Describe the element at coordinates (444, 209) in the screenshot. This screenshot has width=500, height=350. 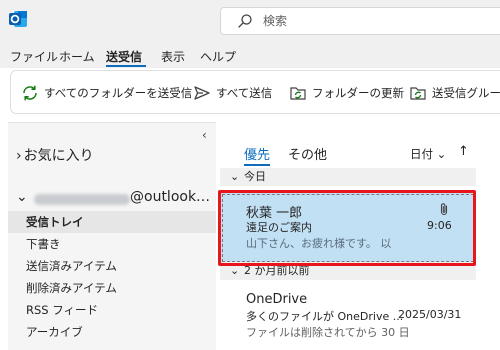
I see `attachment-icon` at that location.